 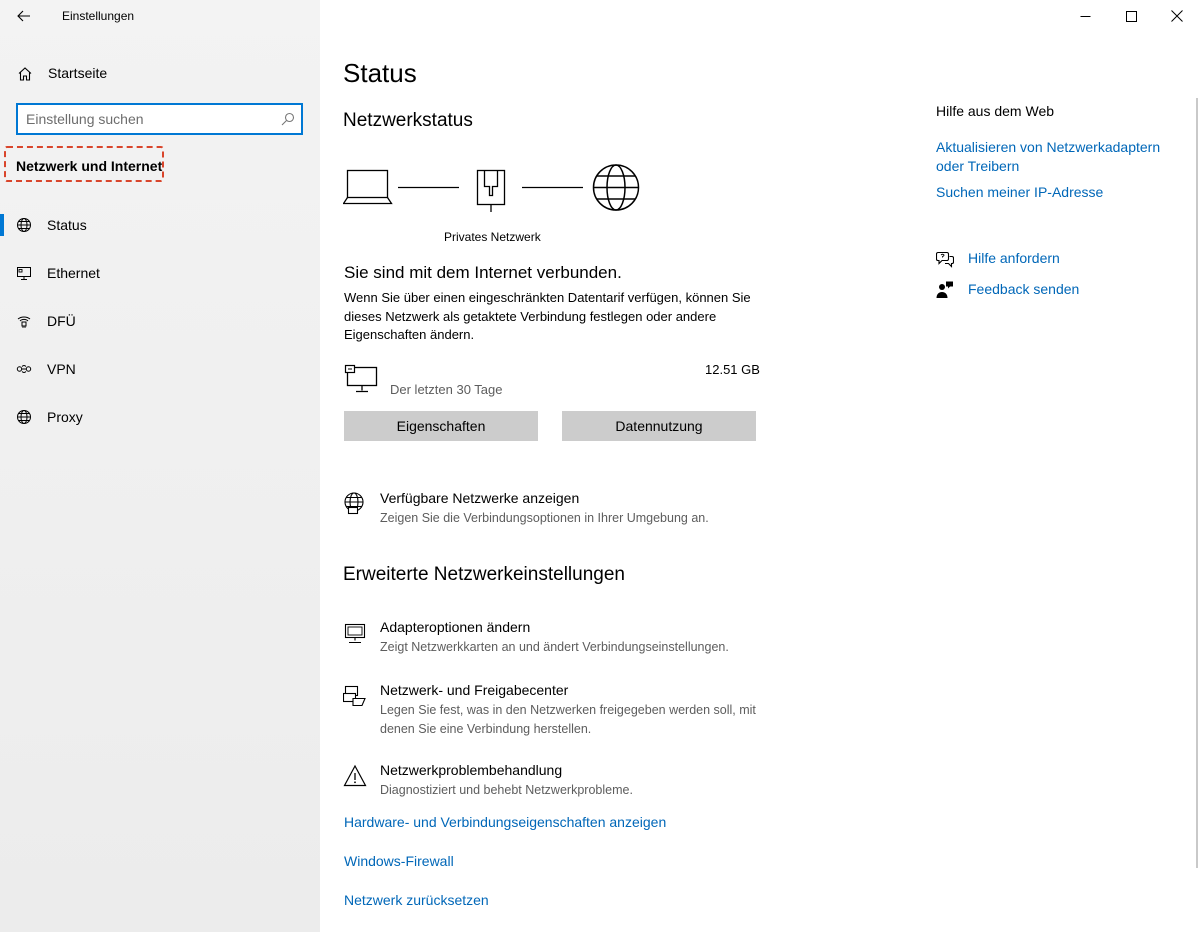 What do you see at coordinates (368, 187) in the screenshot?
I see `laptop-icon` at bounding box center [368, 187].